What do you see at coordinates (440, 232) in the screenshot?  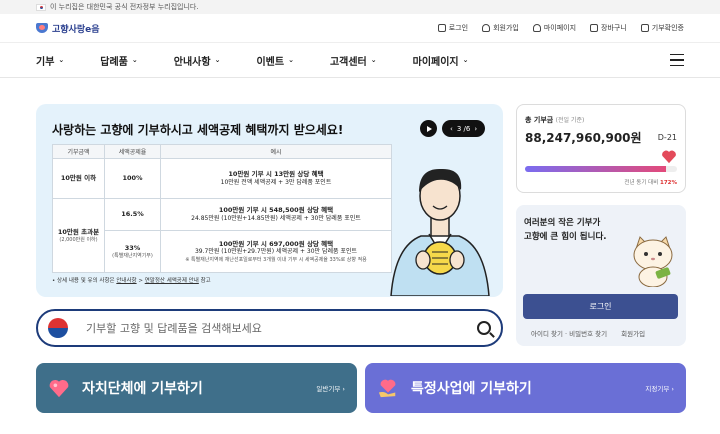 I see `man-holding-coin-illustration` at bounding box center [440, 232].